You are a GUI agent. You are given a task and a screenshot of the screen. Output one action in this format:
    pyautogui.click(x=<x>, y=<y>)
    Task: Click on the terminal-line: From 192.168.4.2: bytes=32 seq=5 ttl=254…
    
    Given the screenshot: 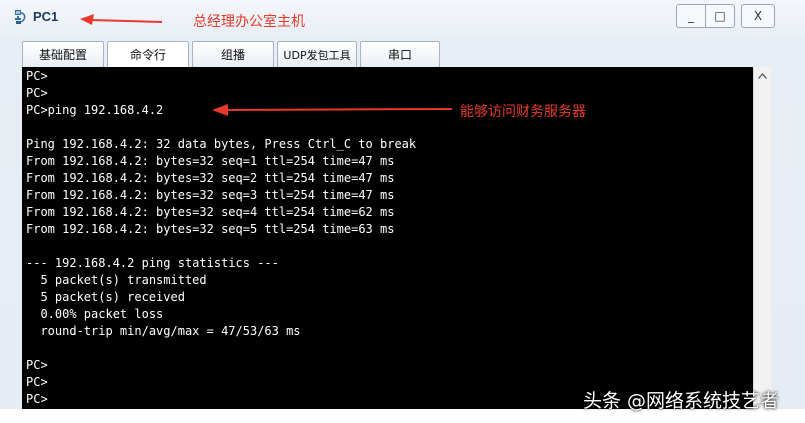 What is the action you would take?
    pyautogui.click(x=210, y=229)
    